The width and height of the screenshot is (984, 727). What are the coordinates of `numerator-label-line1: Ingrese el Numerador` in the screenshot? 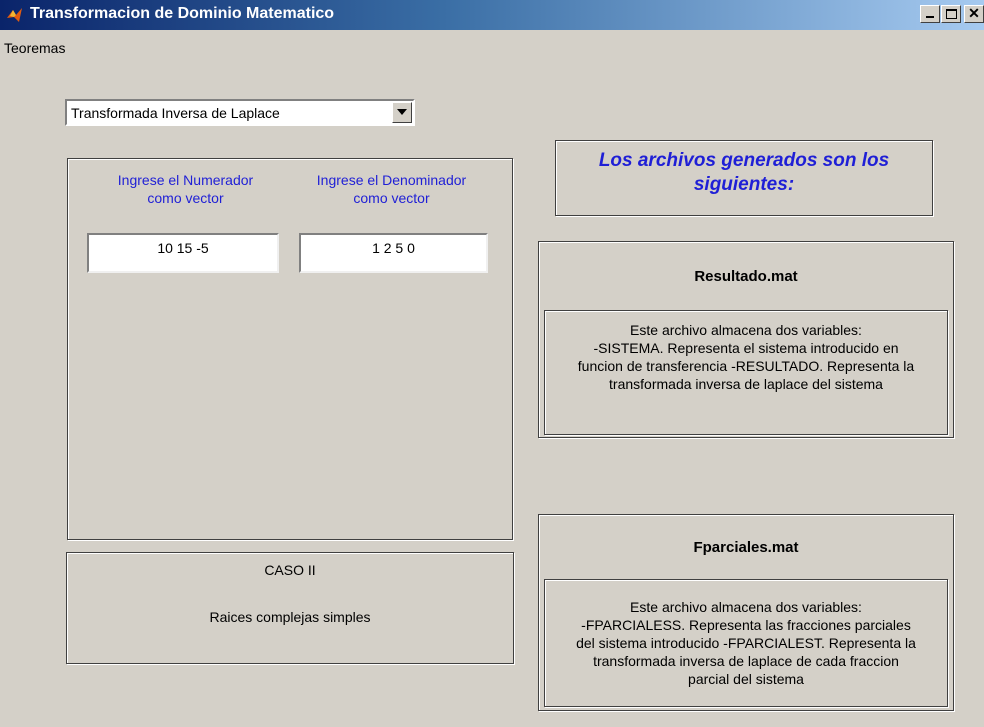 It's located at (185, 180).